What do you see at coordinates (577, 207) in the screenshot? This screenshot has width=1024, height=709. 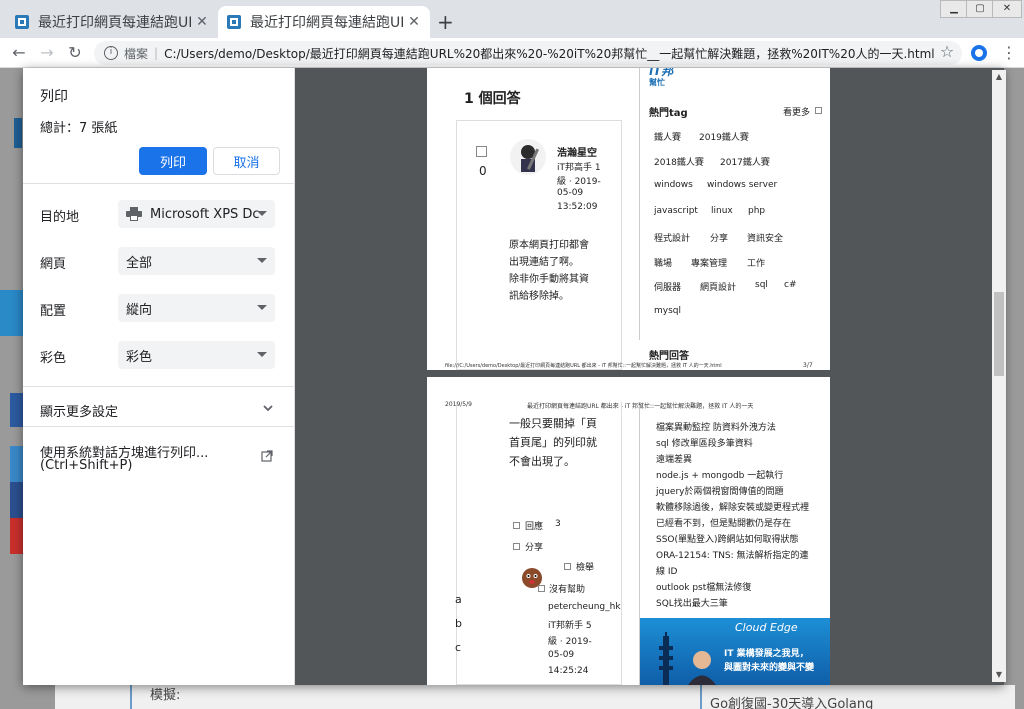 I see `user-meta-line: 13:52:09` at bounding box center [577, 207].